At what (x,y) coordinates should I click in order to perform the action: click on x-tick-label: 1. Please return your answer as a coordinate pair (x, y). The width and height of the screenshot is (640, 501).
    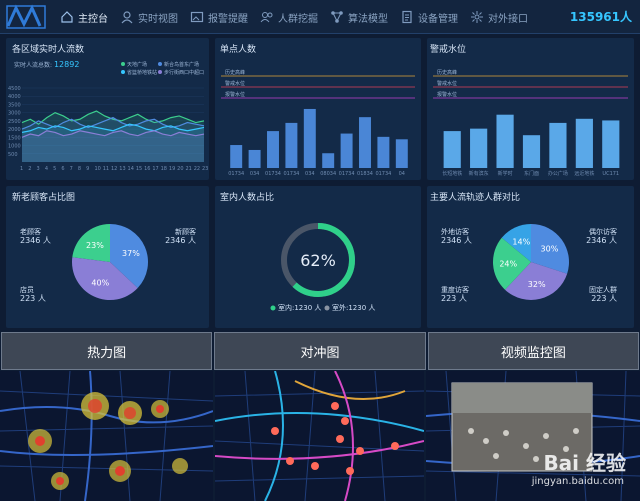
    Looking at the image, I should click on (21, 169).